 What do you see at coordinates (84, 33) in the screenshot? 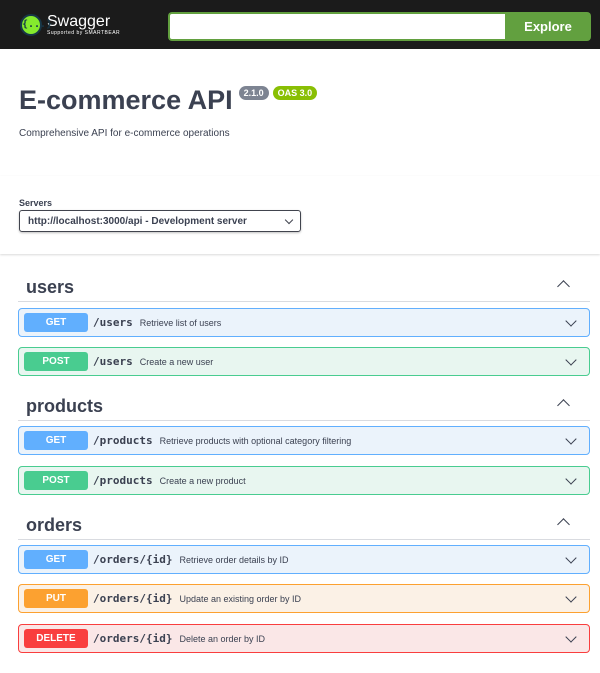
I see `logo-subtitle: Supported by SMARTBEAR` at bounding box center [84, 33].